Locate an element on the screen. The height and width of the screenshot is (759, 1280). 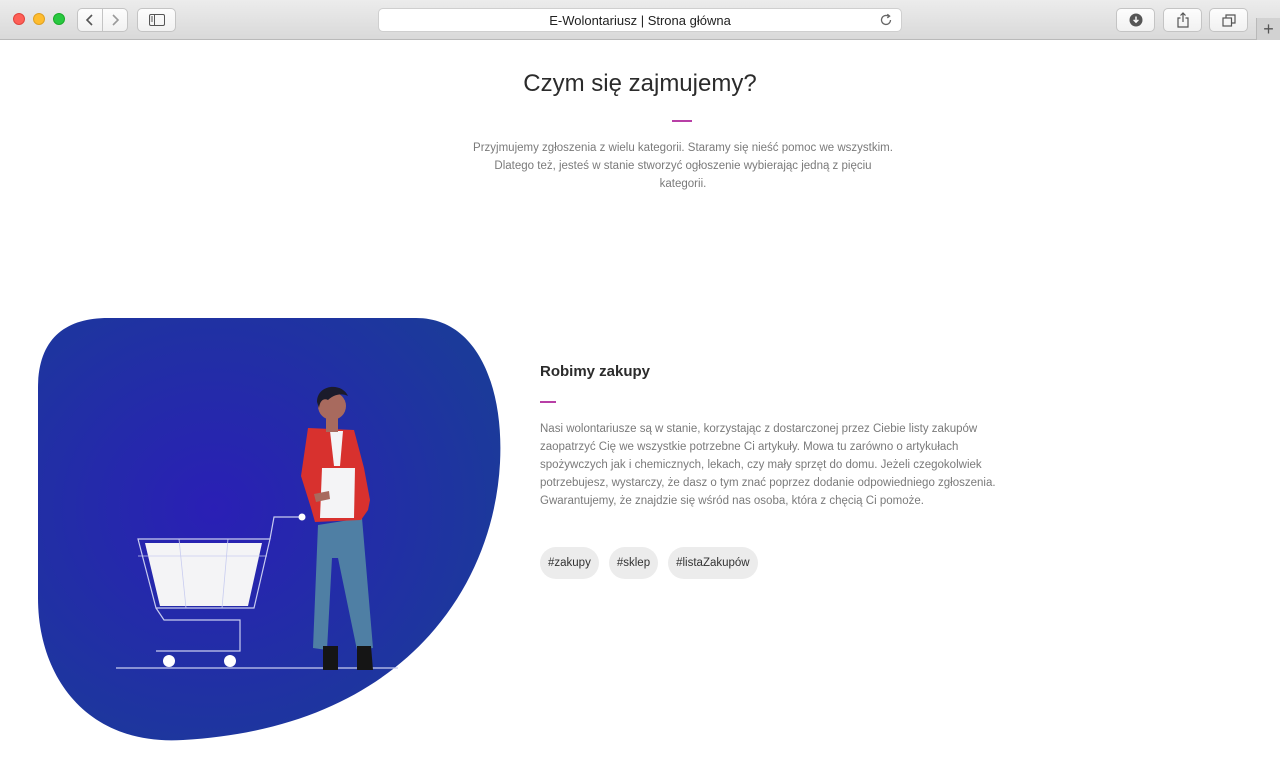
address-bar: E-Wolontariusz | Strona główna is located at coordinates (640, 20).